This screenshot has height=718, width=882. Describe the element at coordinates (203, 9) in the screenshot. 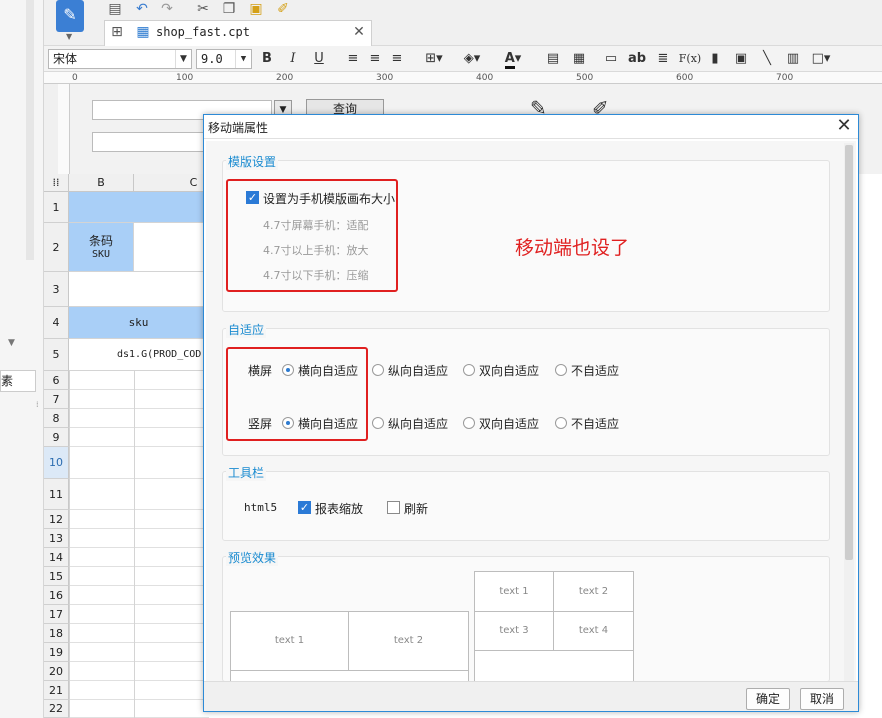

I see `cut-icon: ✂` at that location.